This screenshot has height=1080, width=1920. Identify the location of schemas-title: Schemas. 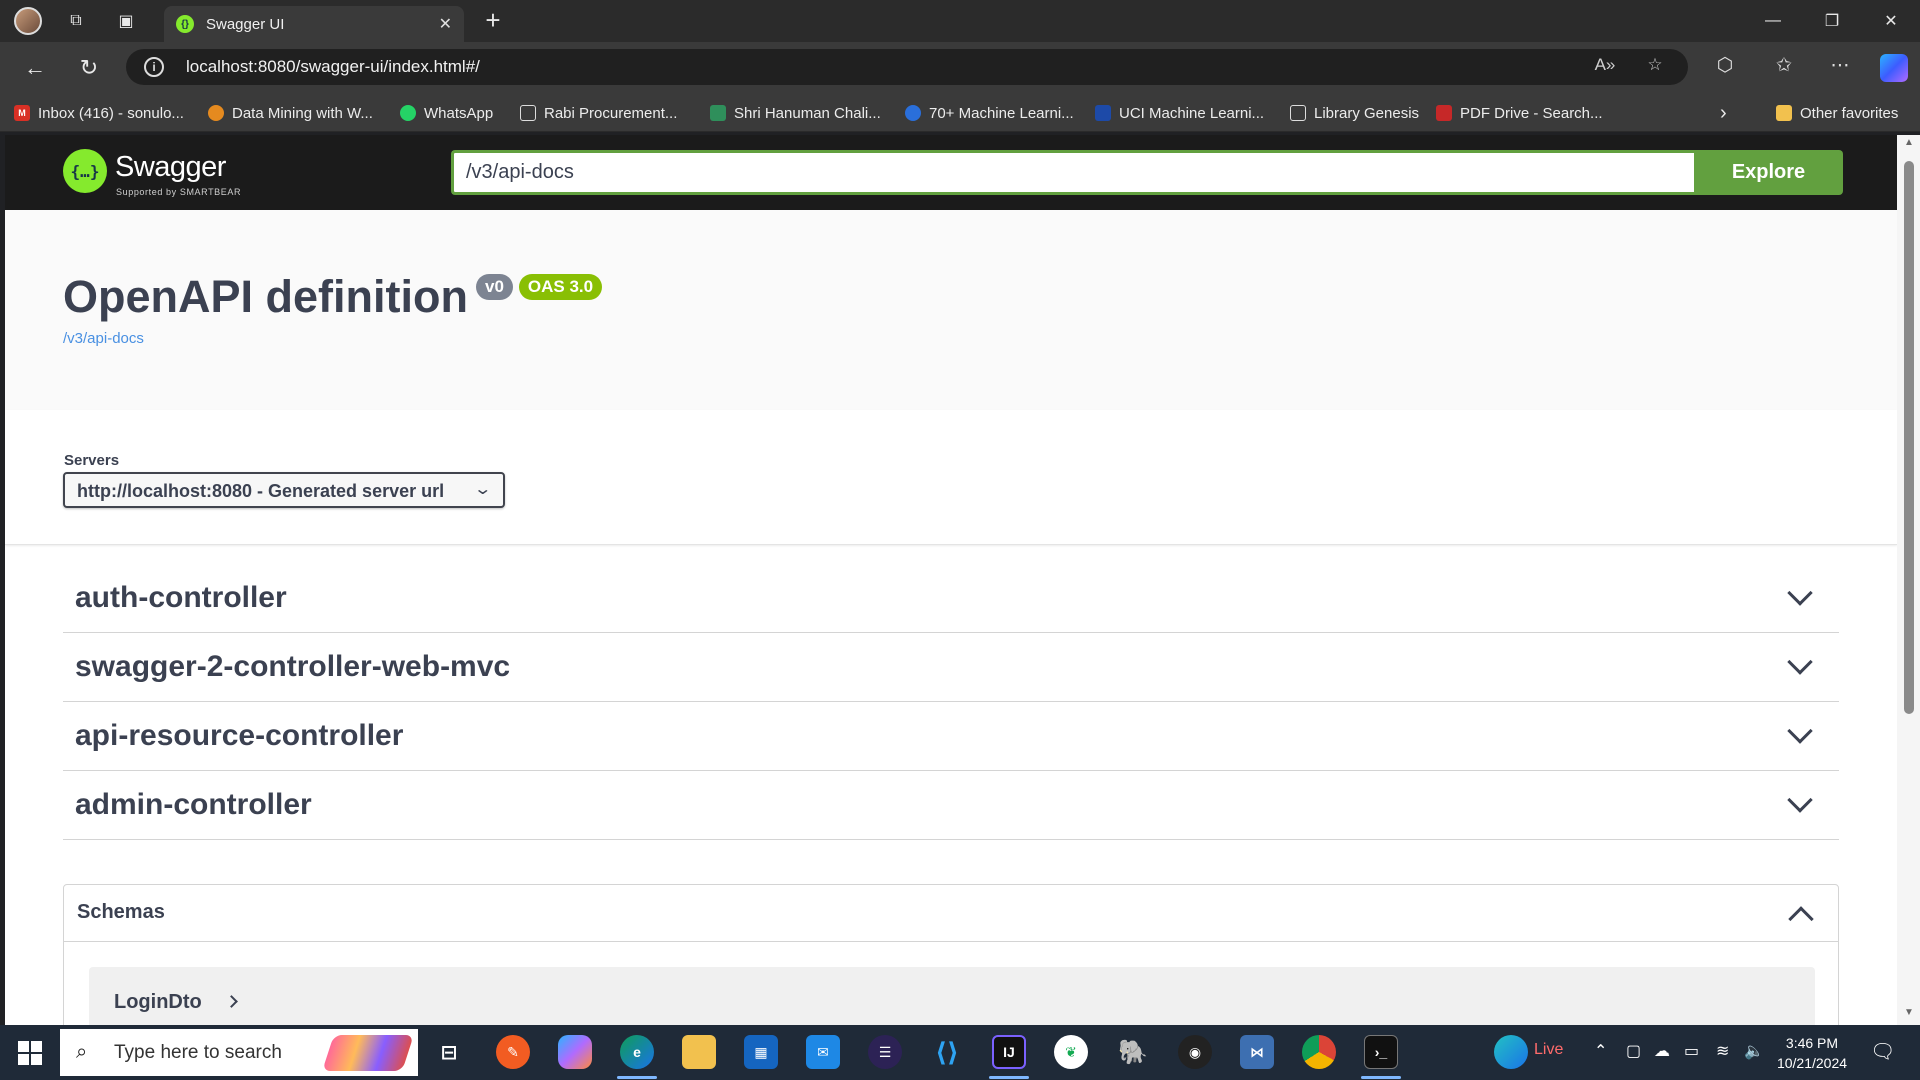
(121, 912).